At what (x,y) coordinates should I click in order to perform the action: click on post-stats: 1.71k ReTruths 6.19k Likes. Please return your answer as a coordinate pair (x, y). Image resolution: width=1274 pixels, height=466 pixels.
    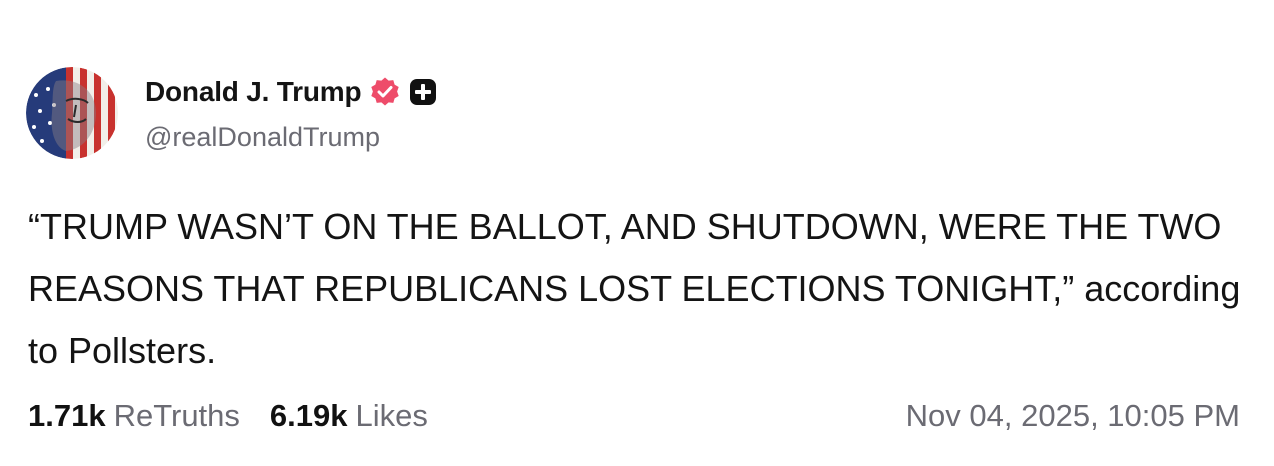
    Looking at the image, I should click on (228, 416).